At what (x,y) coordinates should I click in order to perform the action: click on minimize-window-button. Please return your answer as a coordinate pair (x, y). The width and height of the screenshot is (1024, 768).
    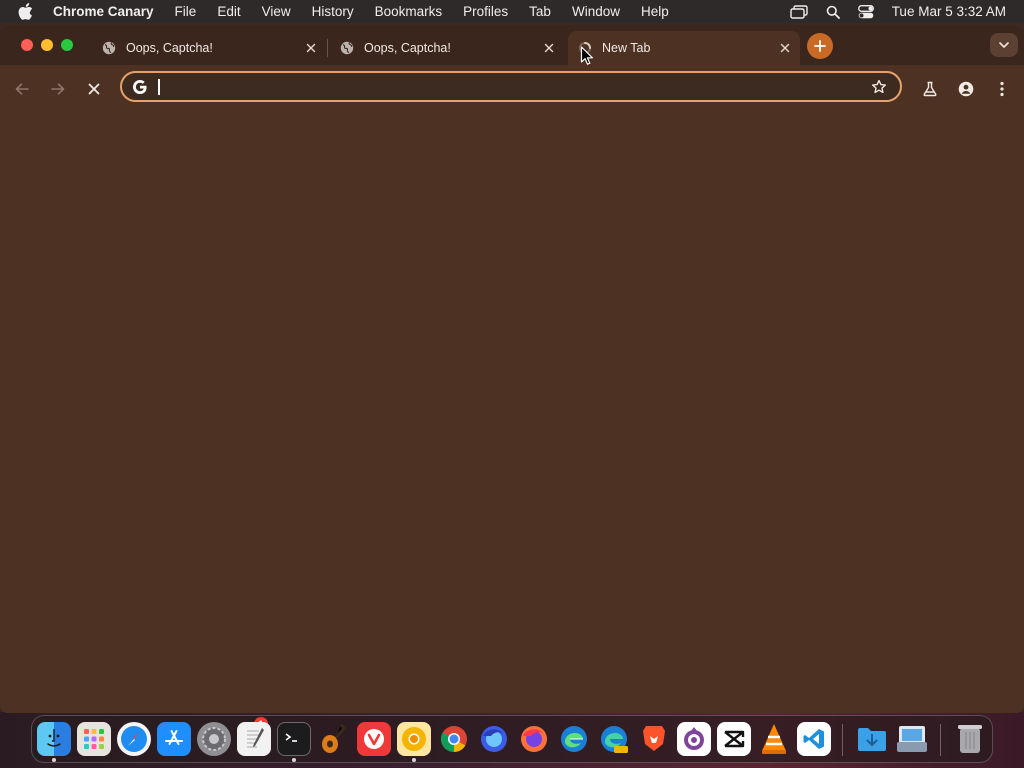
    Looking at the image, I should click on (47, 45).